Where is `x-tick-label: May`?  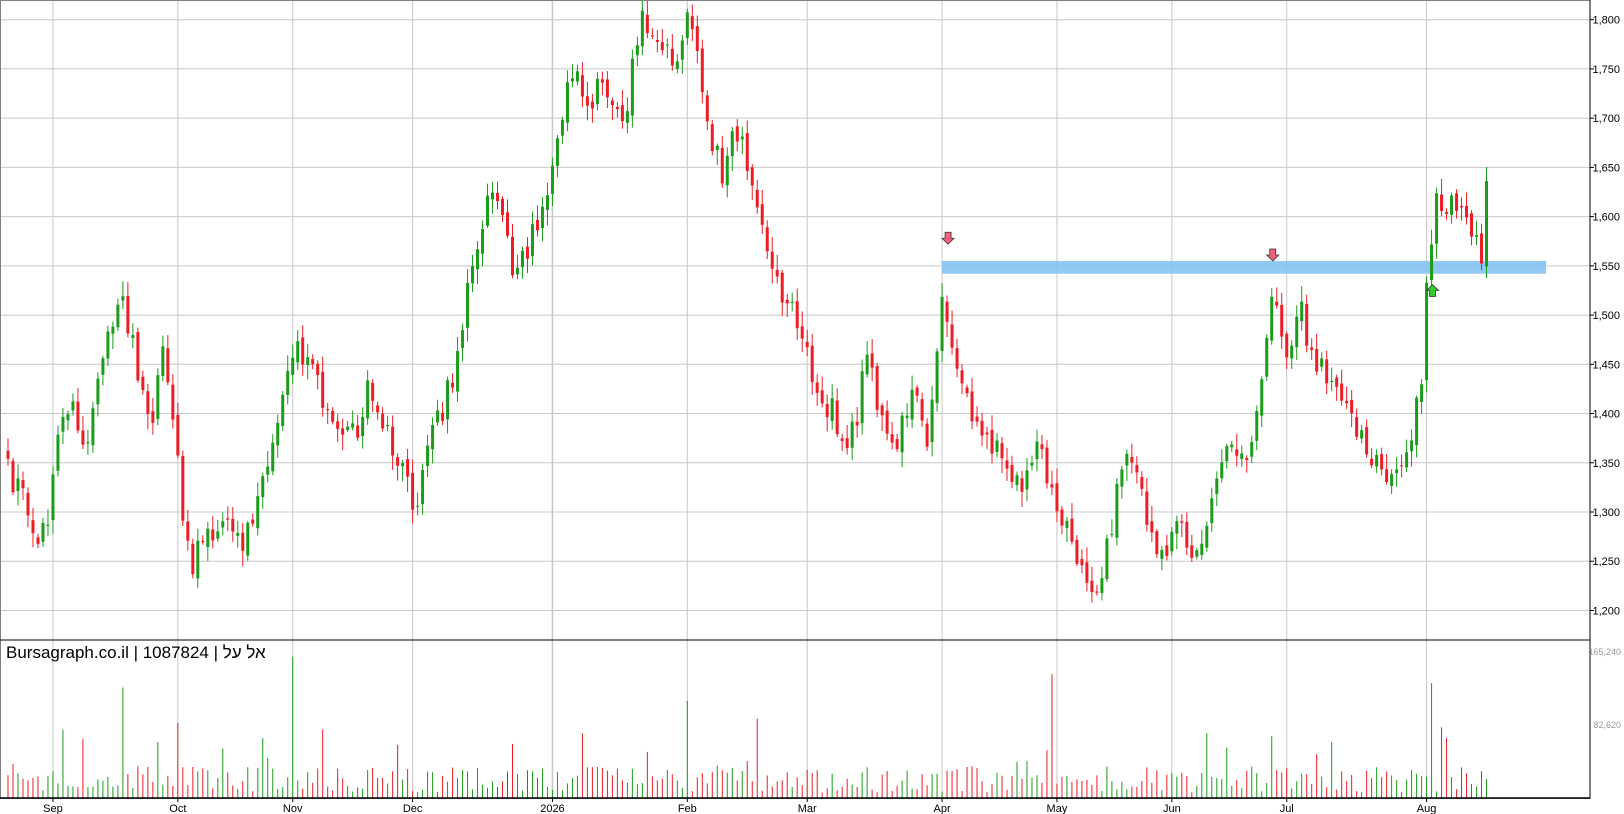 x-tick-label: May is located at coordinates (1057, 808).